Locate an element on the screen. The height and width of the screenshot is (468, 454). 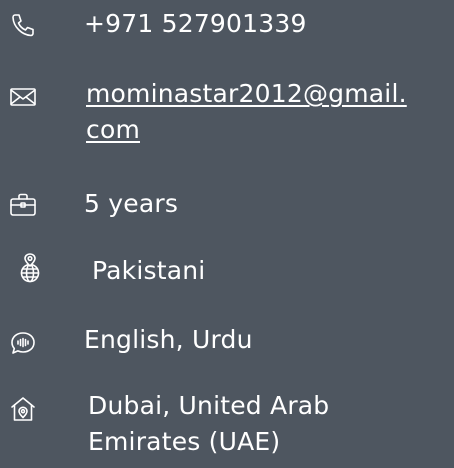
contact-phone-row: +971 527901339 is located at coordinates (227, 24).